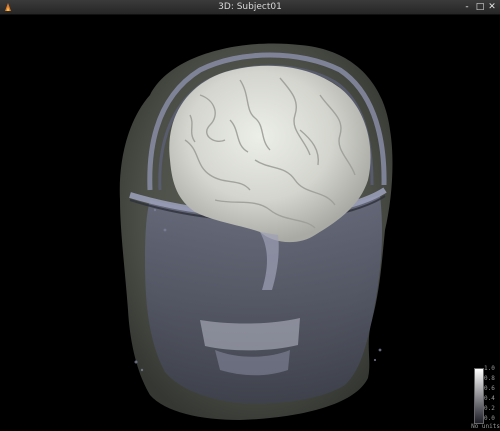  I want to click on colorbar-tick: 0.2, so click(489, 408).